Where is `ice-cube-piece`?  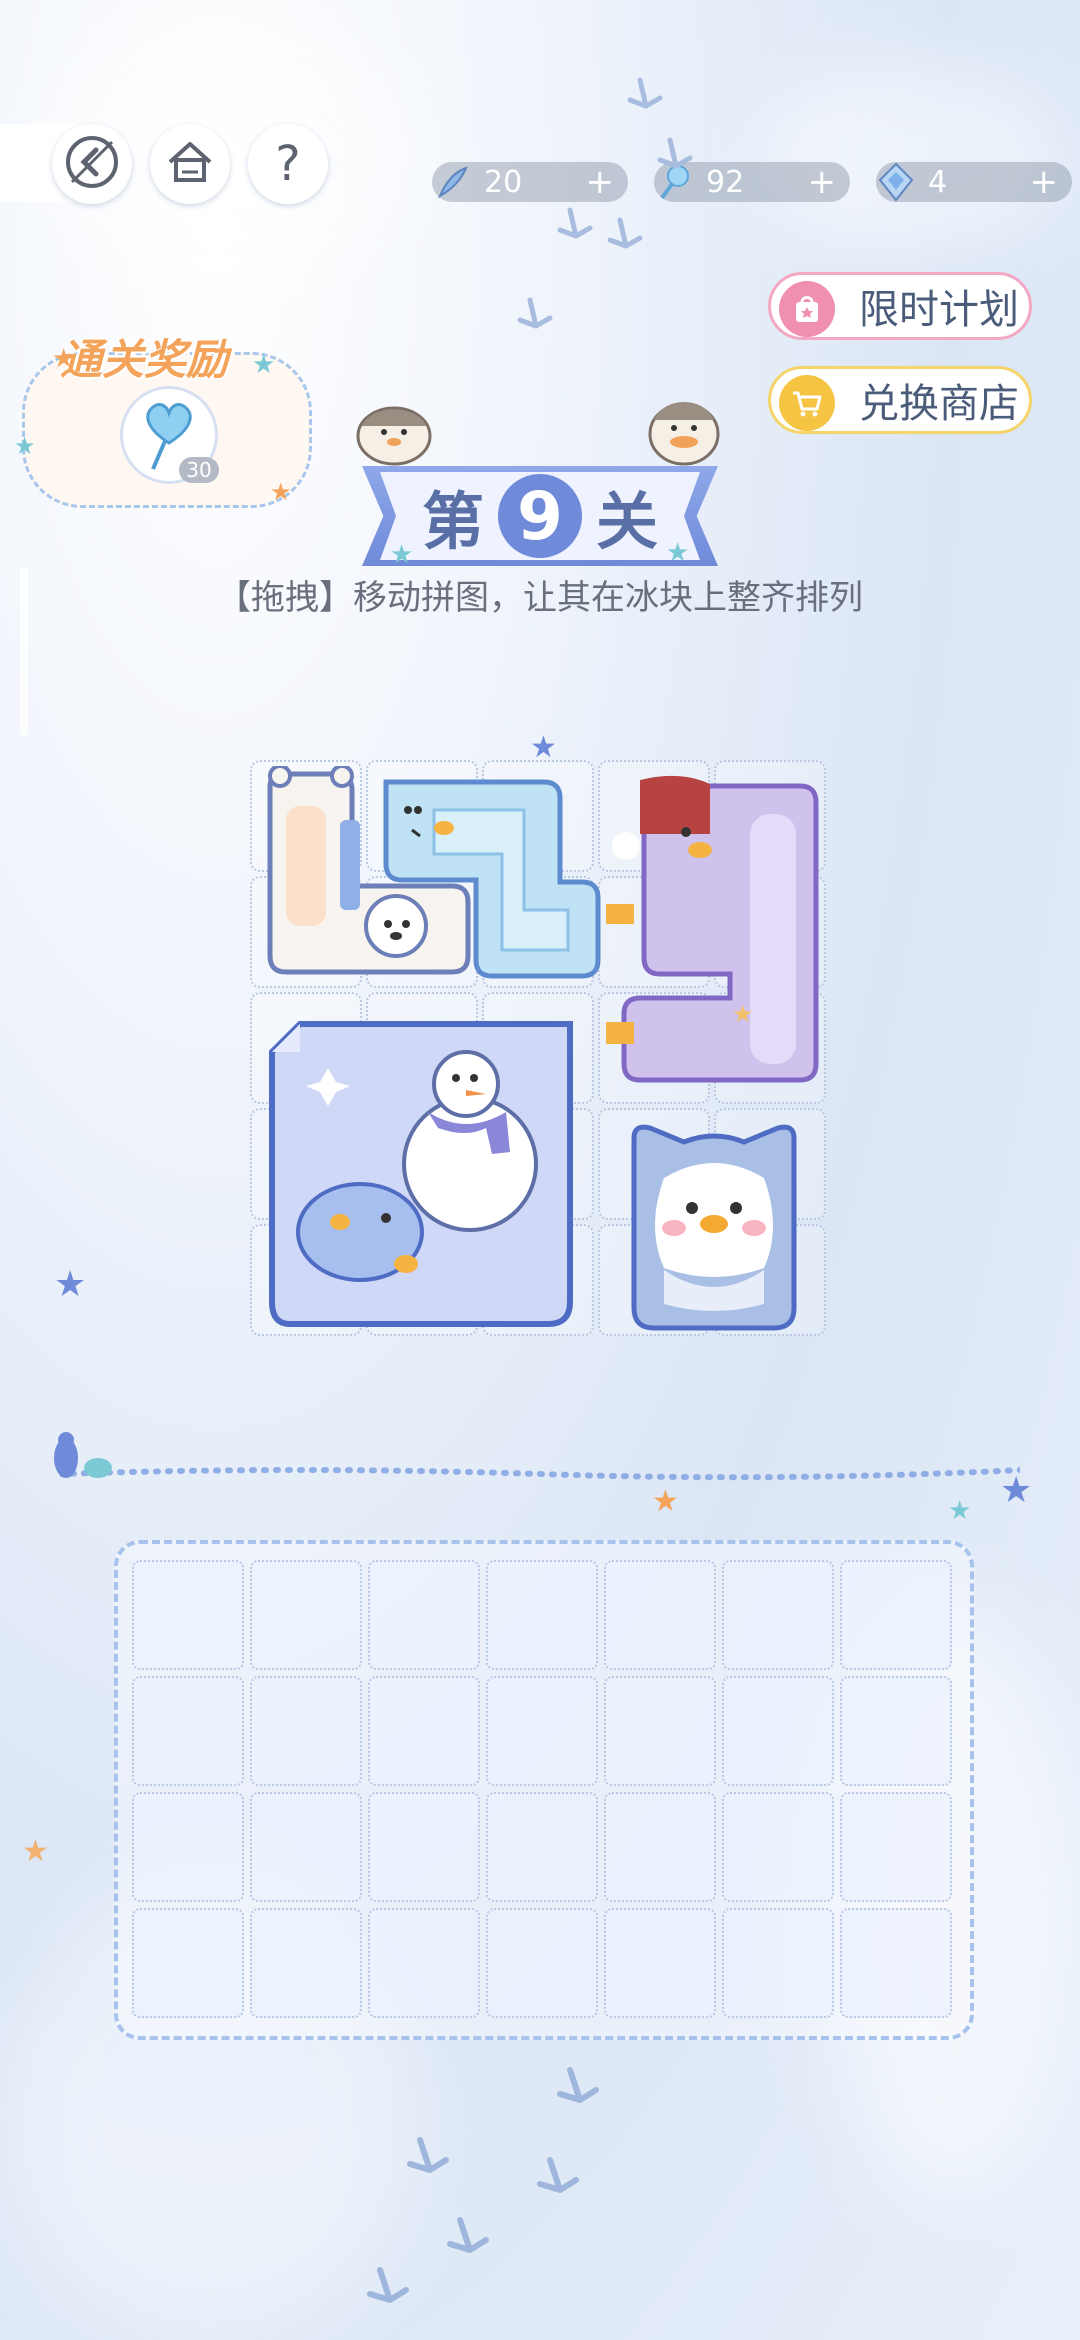 ice-cube-piece is located at coordinates (428, 1176).